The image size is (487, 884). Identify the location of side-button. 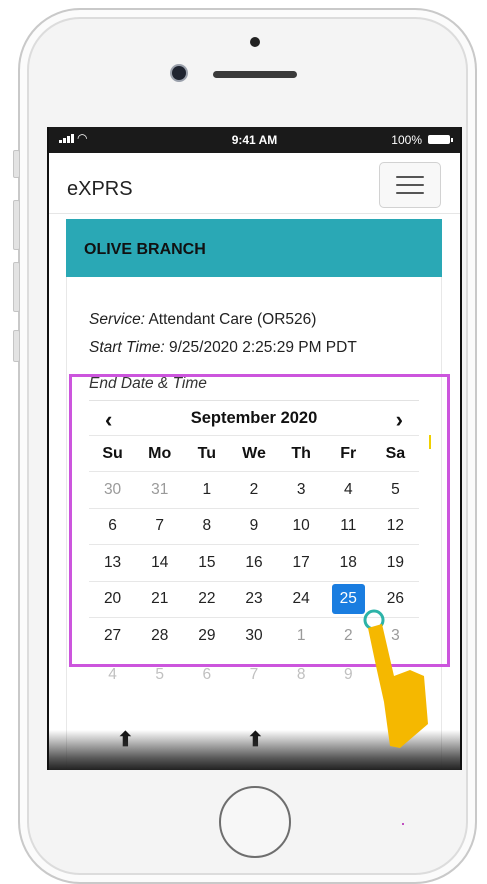
(16, 346).